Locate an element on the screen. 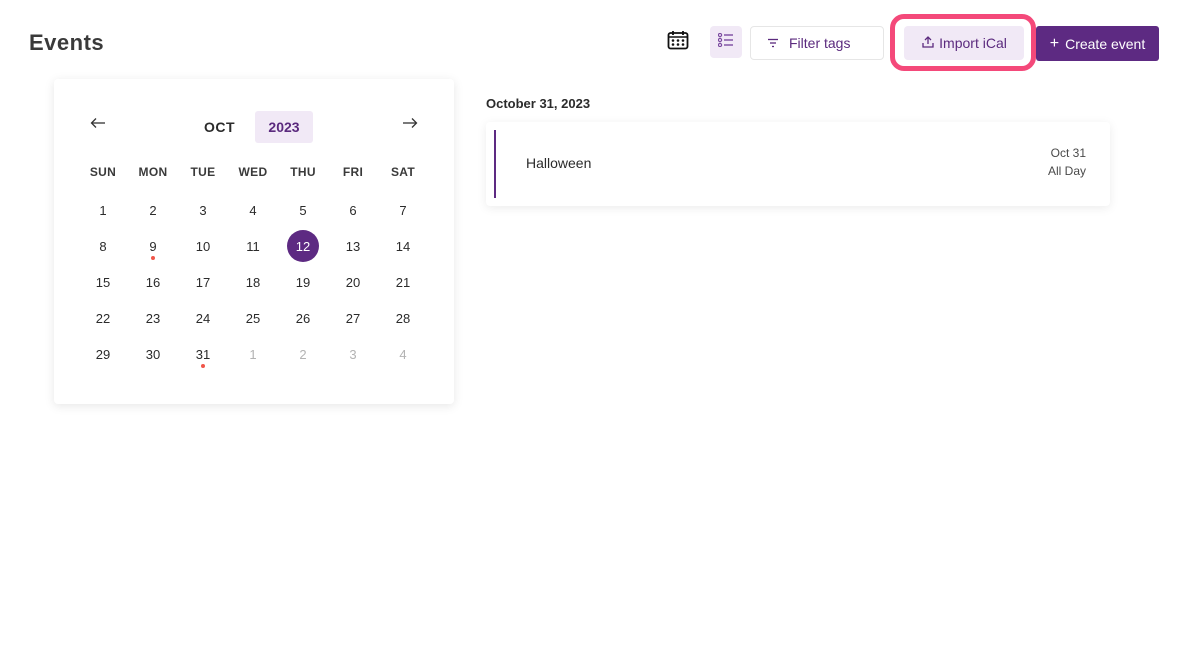  weekday-label: WED is located at coordinates (253, 172).